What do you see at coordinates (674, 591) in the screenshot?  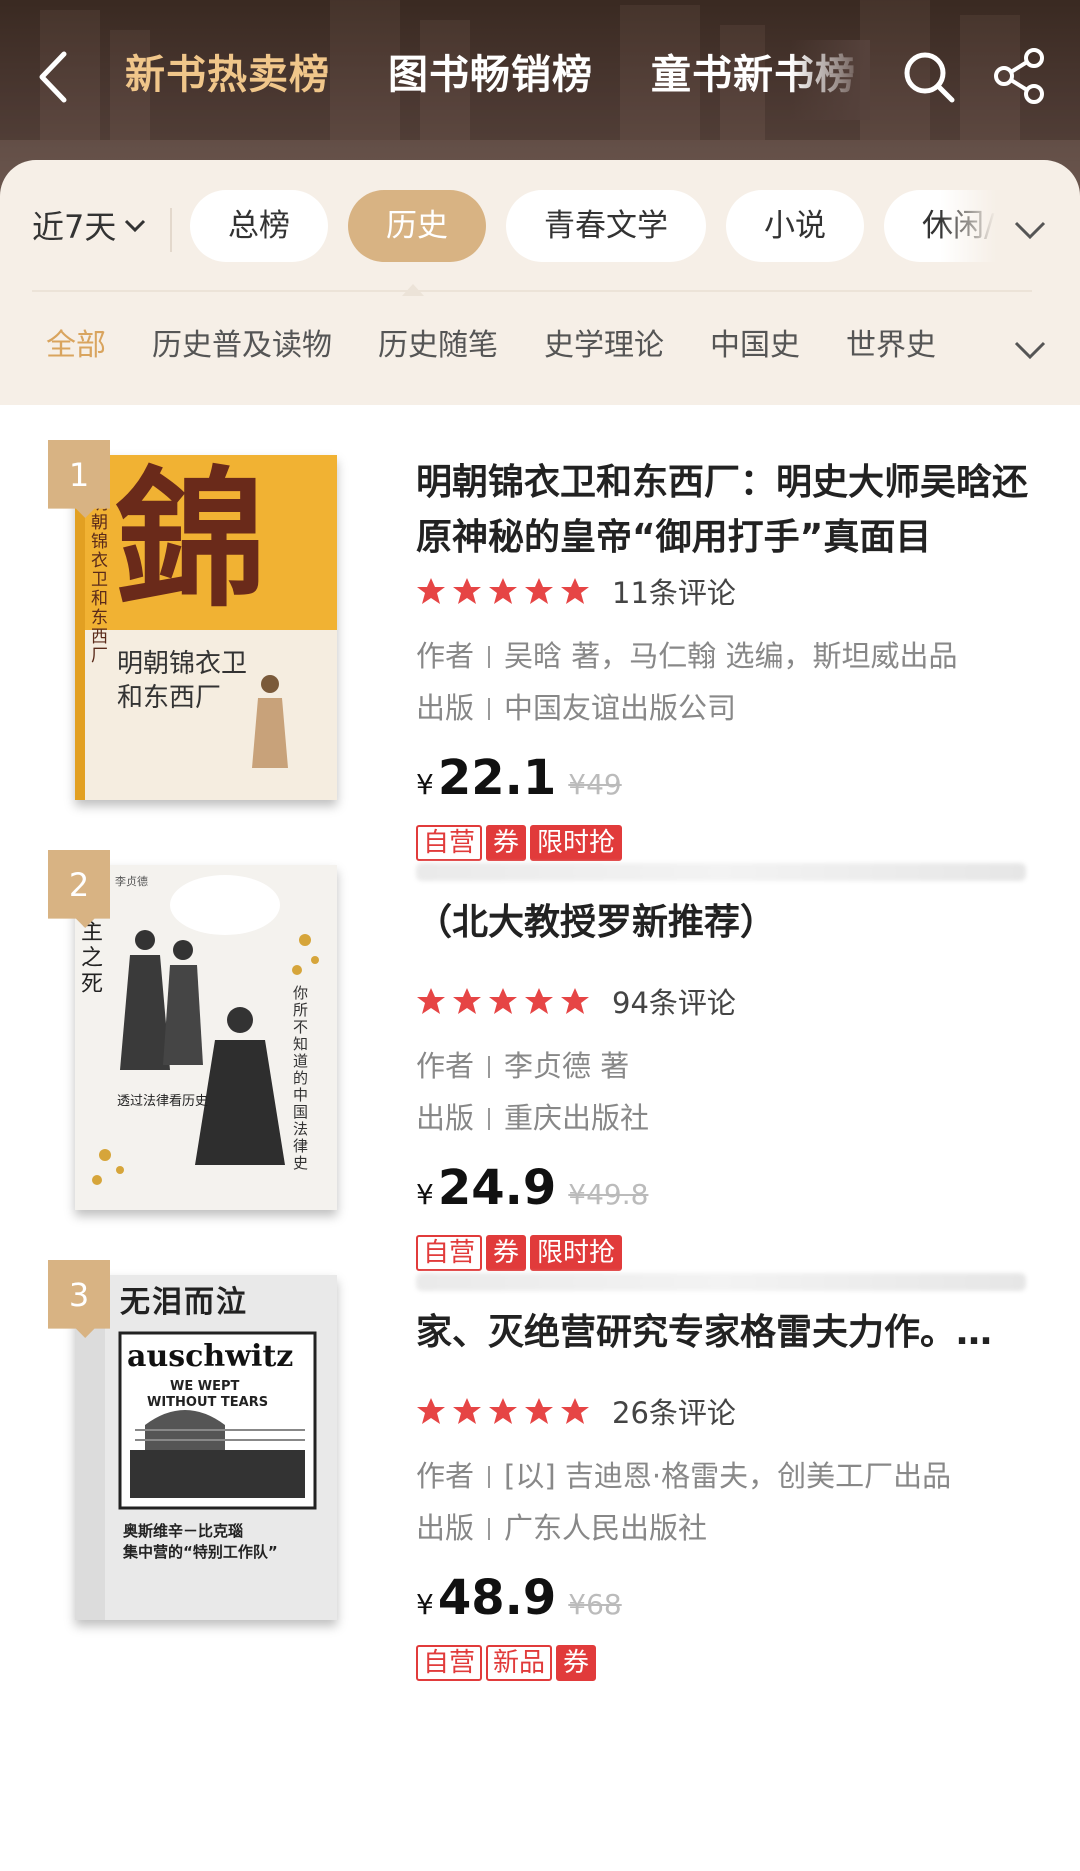 I see `review-count: 11条评论` at bounding box center [674, 591].